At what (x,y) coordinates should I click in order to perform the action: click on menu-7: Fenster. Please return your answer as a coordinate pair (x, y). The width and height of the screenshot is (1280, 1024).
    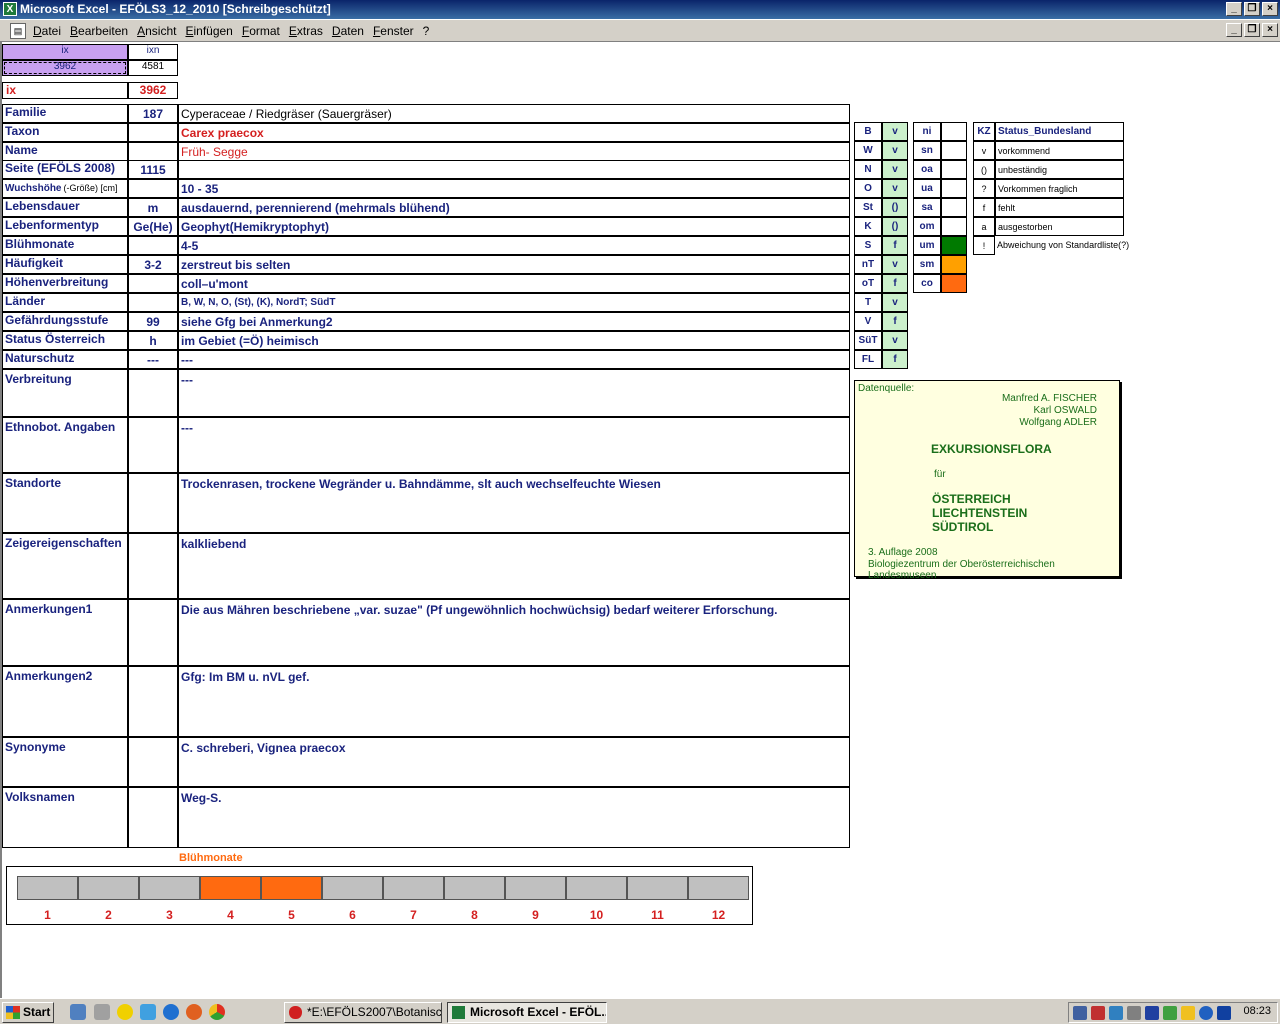
    Looking at the image, I should click on (393, 31).